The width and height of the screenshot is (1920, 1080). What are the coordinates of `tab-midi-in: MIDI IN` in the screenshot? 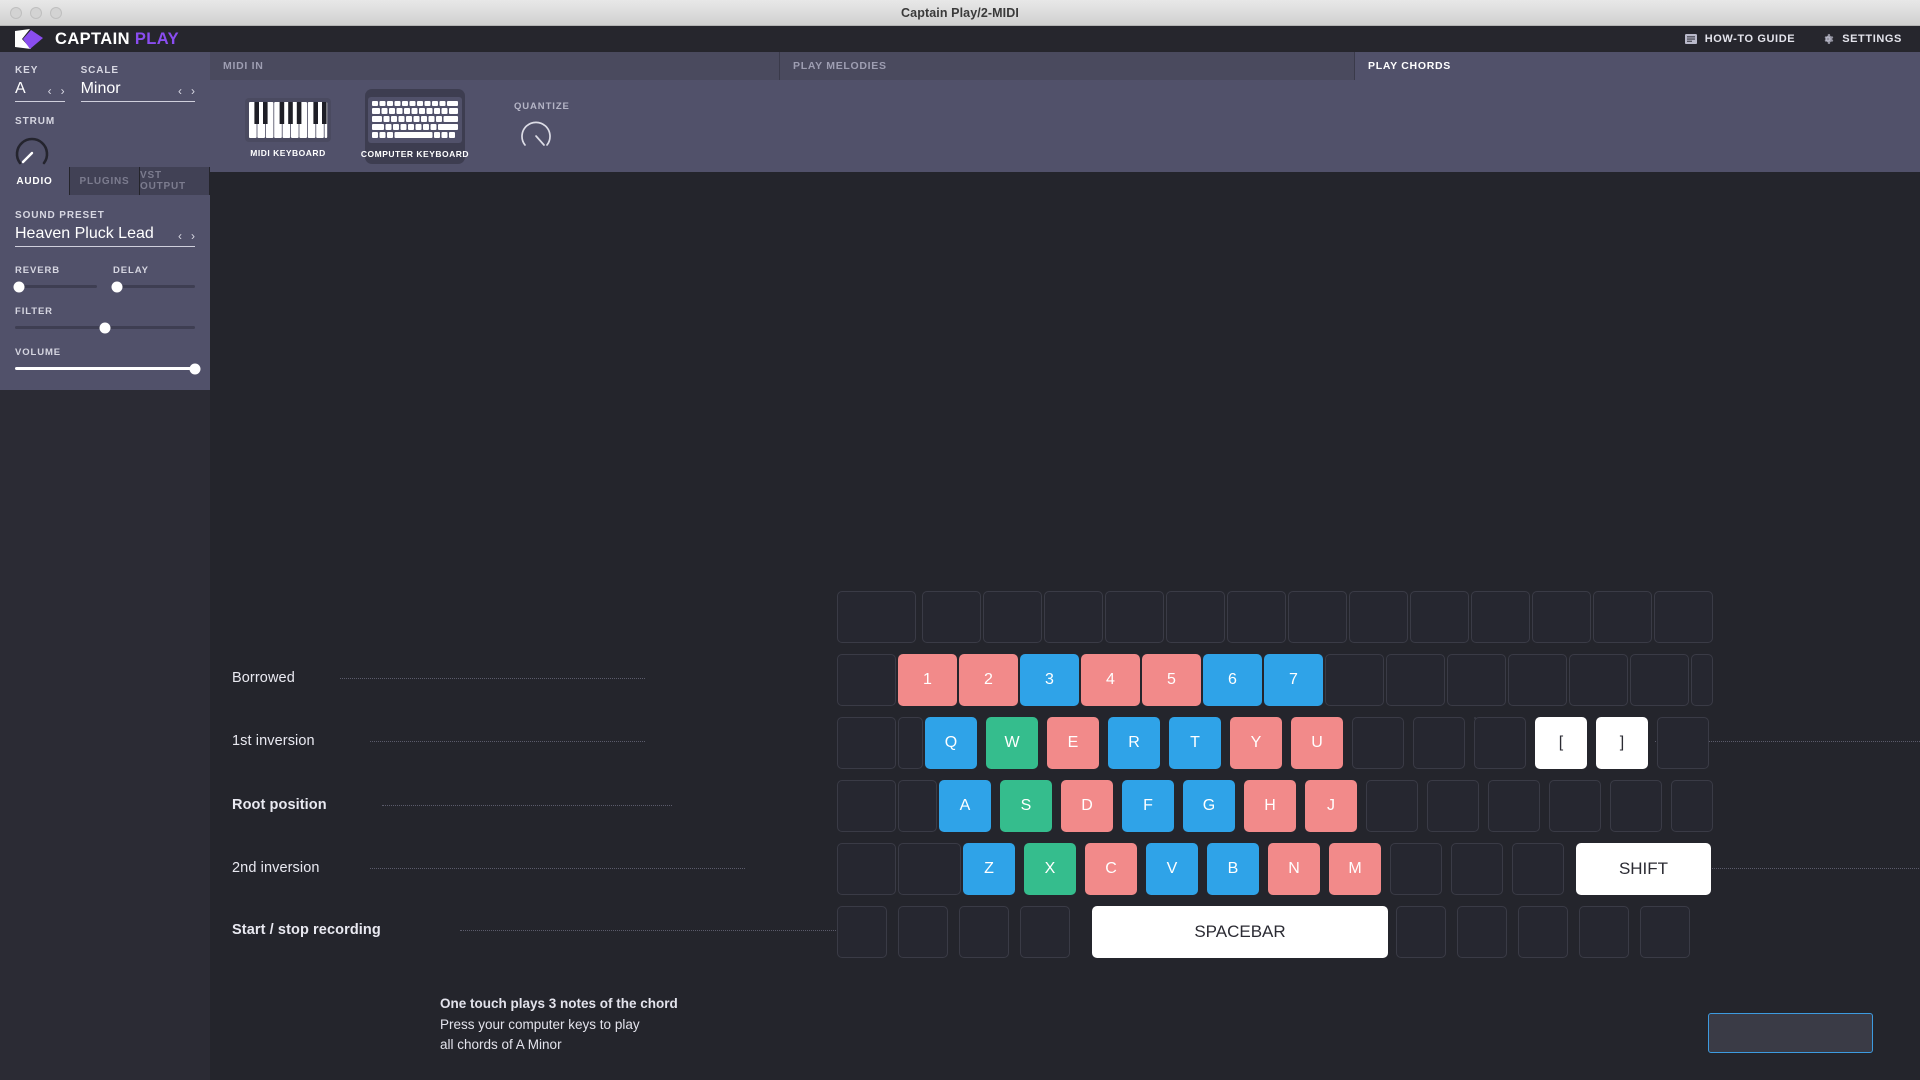 It's located at (495, 66).